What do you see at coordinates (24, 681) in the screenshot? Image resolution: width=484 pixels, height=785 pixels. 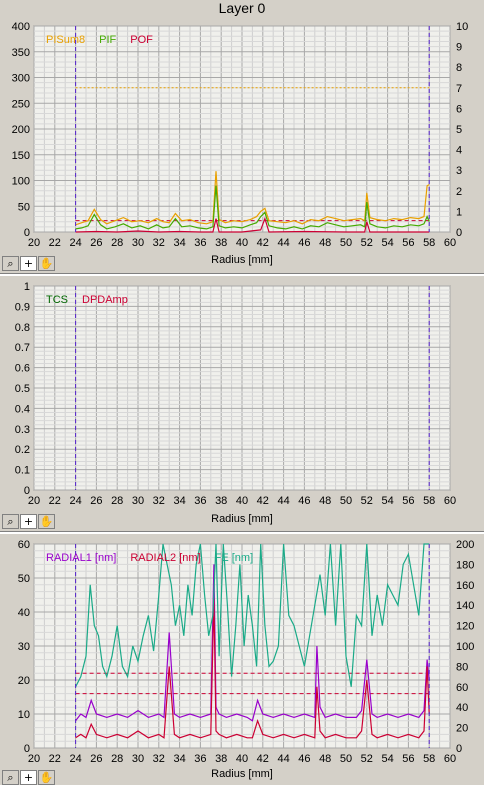 I see `y-tick-label: 20` at bounding box center [24, 681].